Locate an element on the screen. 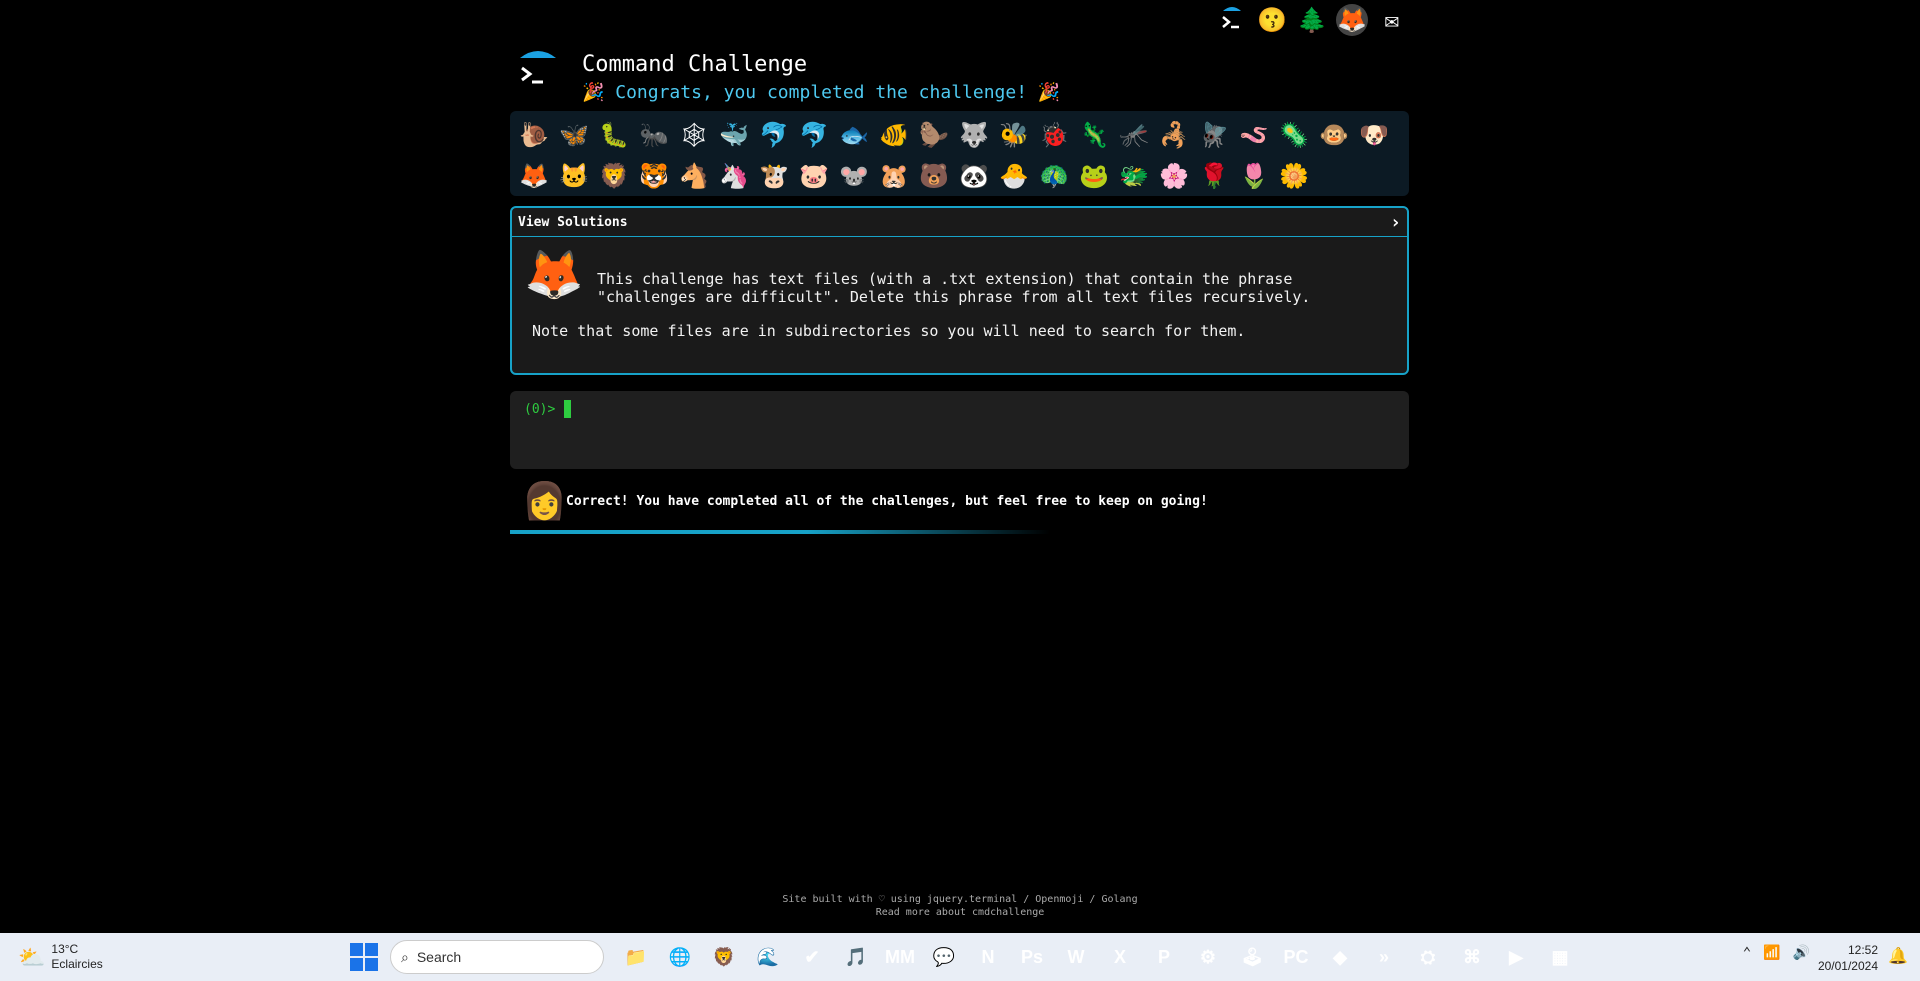  taskbar-app-icon: 🕹 is located at coordinates (1252, 957).